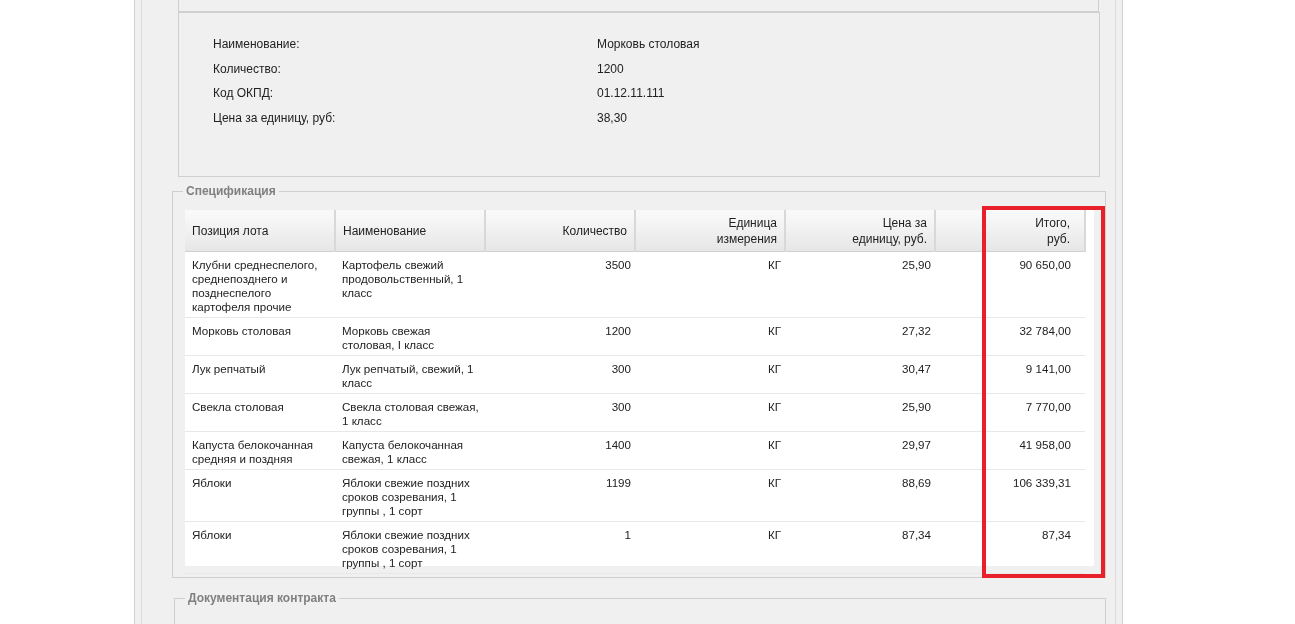  I want to click on table-cell: 1, so click(560, 547).